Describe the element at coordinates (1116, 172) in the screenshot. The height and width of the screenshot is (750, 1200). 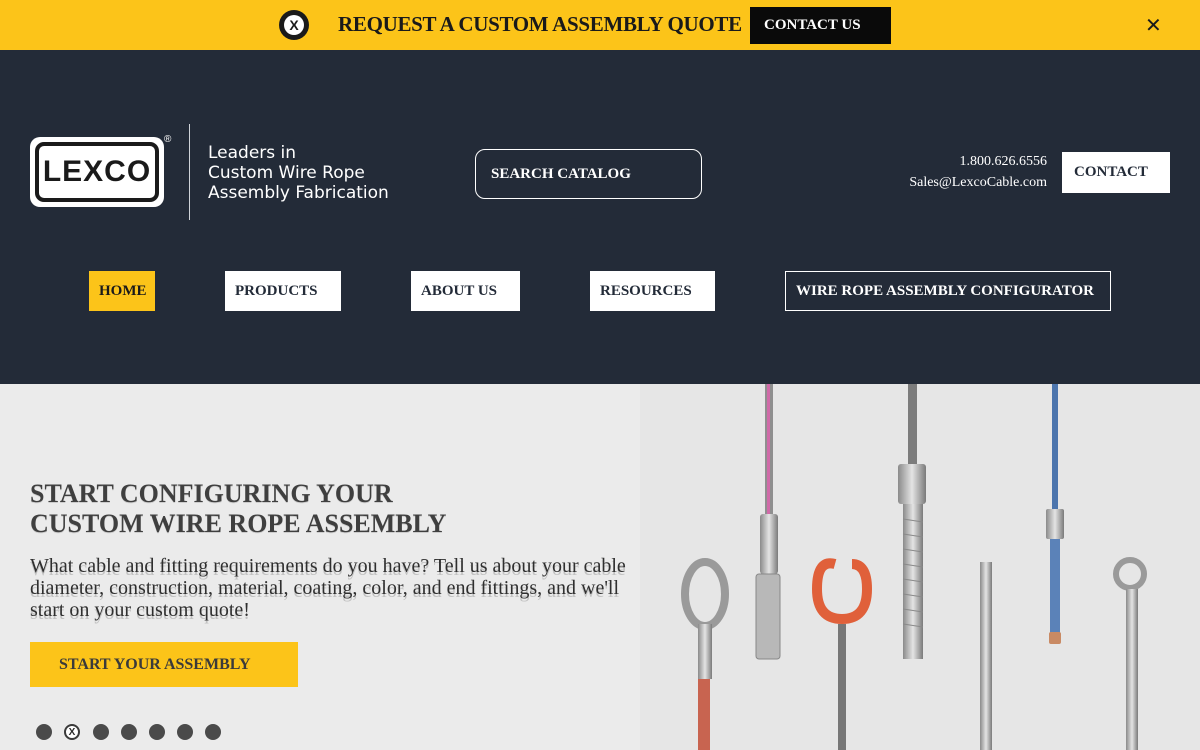
I see `contact-button: CONTACT` at that location.